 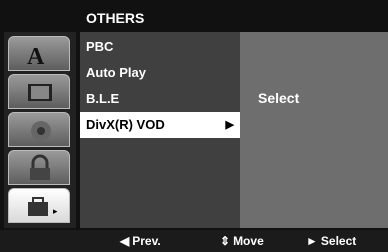 I want to click on speaker-icon, so click(x=41, y=131).